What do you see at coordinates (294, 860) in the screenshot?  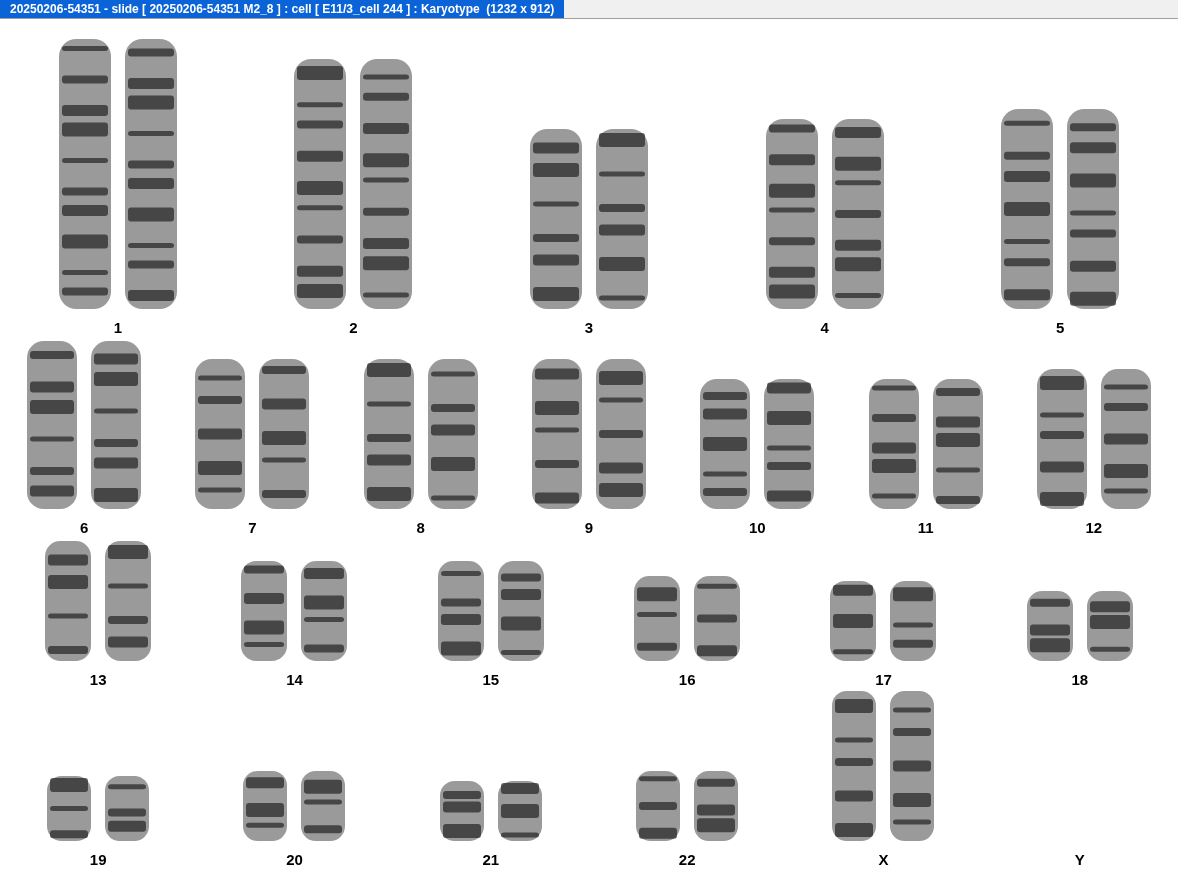 I see `chromosome-label: 20` at bounding box center [294, 860].